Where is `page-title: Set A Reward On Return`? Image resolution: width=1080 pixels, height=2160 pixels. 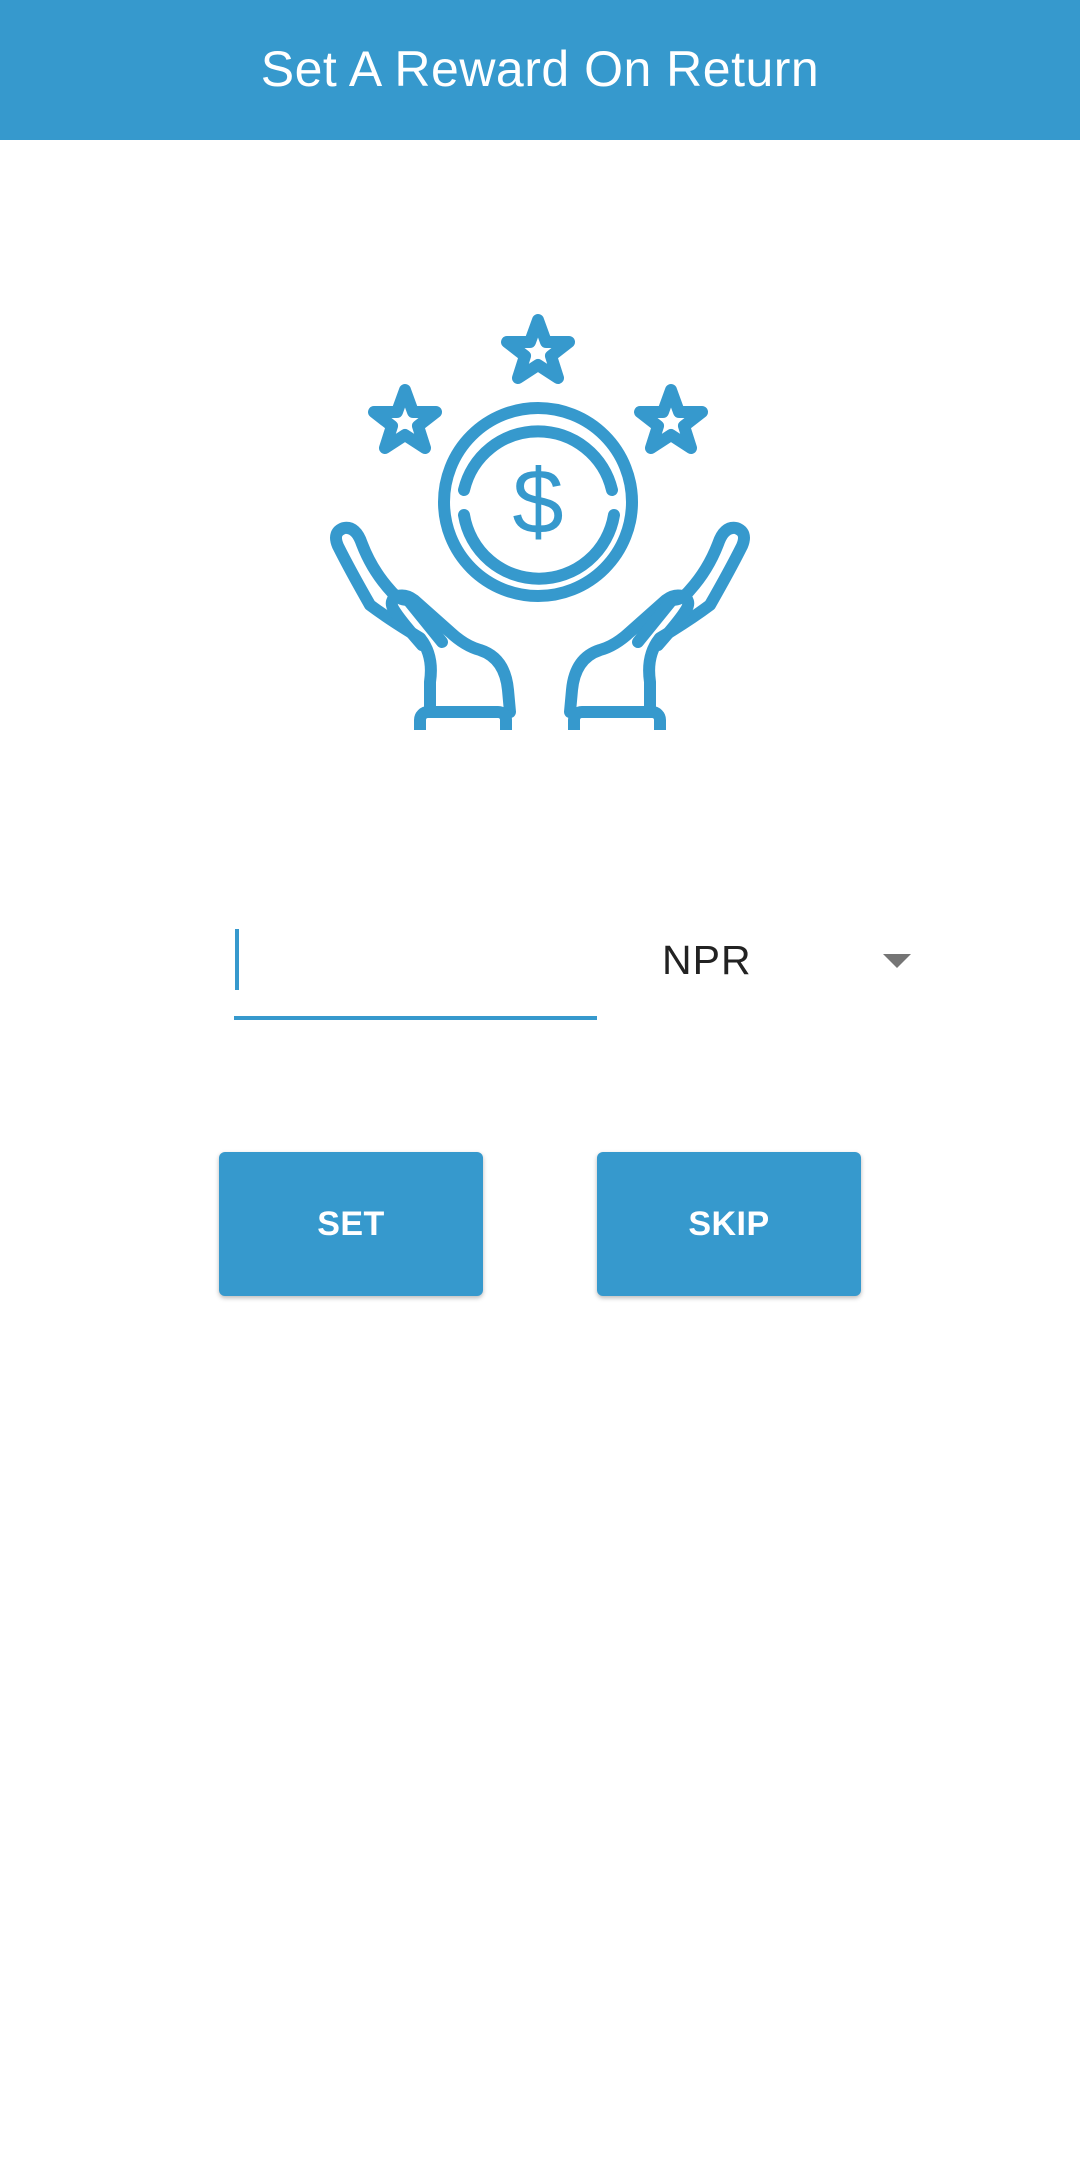
page-title: Set A Reward On Return is located at coordinates (540, 69).